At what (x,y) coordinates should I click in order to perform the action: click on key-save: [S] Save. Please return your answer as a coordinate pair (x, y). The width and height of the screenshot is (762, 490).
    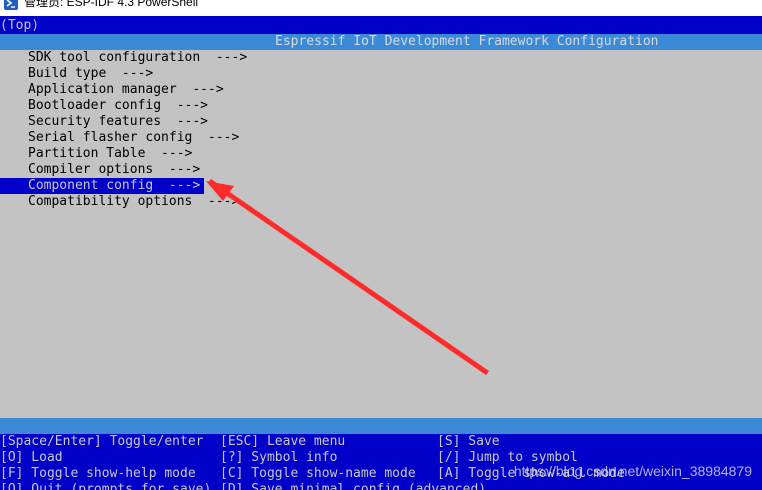
    Looking at the image, I should click on (468, 441).